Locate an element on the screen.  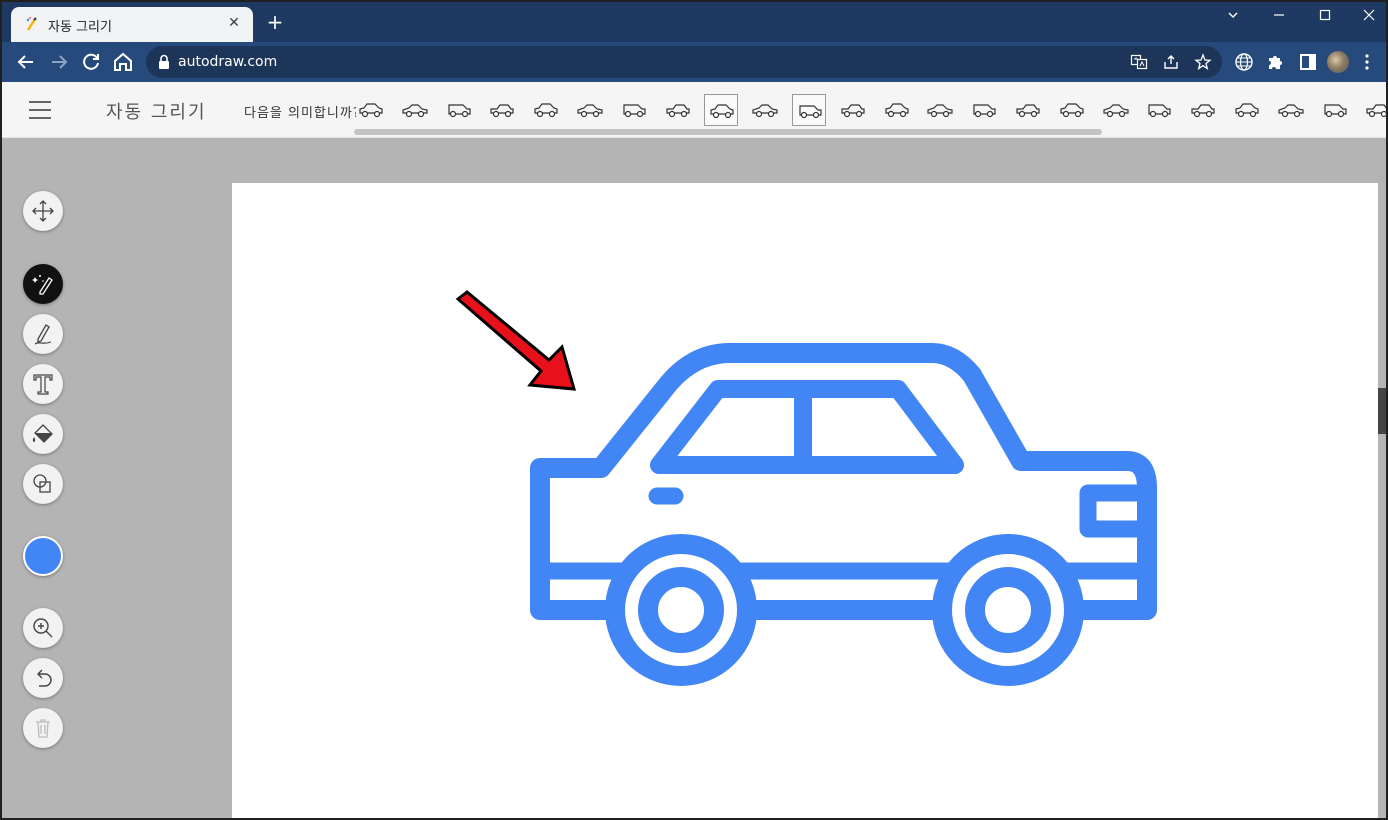
fire-truck-icon is located at coordinates (940, 111).